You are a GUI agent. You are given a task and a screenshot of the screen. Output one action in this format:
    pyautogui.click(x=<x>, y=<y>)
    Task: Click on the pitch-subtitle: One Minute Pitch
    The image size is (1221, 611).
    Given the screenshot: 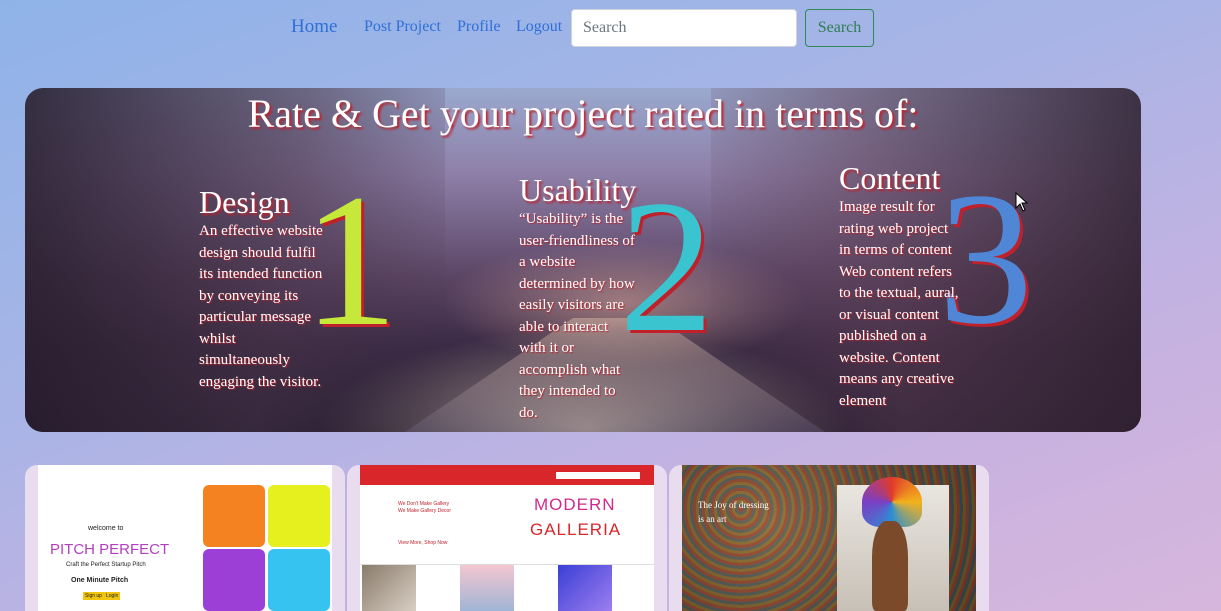 What is the action you would take?
    pyautogui.click(x=100, y=580)
    